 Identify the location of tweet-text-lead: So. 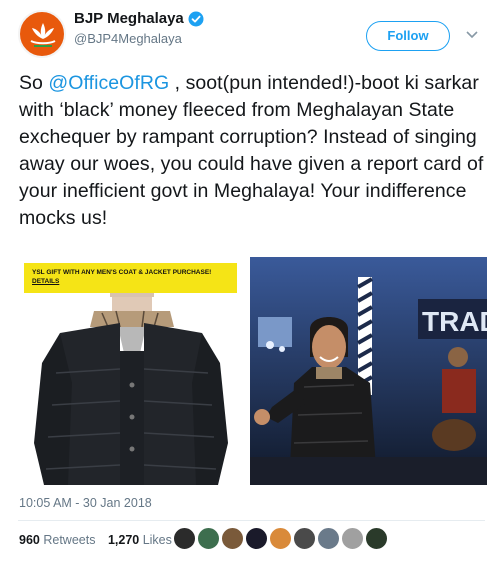
(34, 83).